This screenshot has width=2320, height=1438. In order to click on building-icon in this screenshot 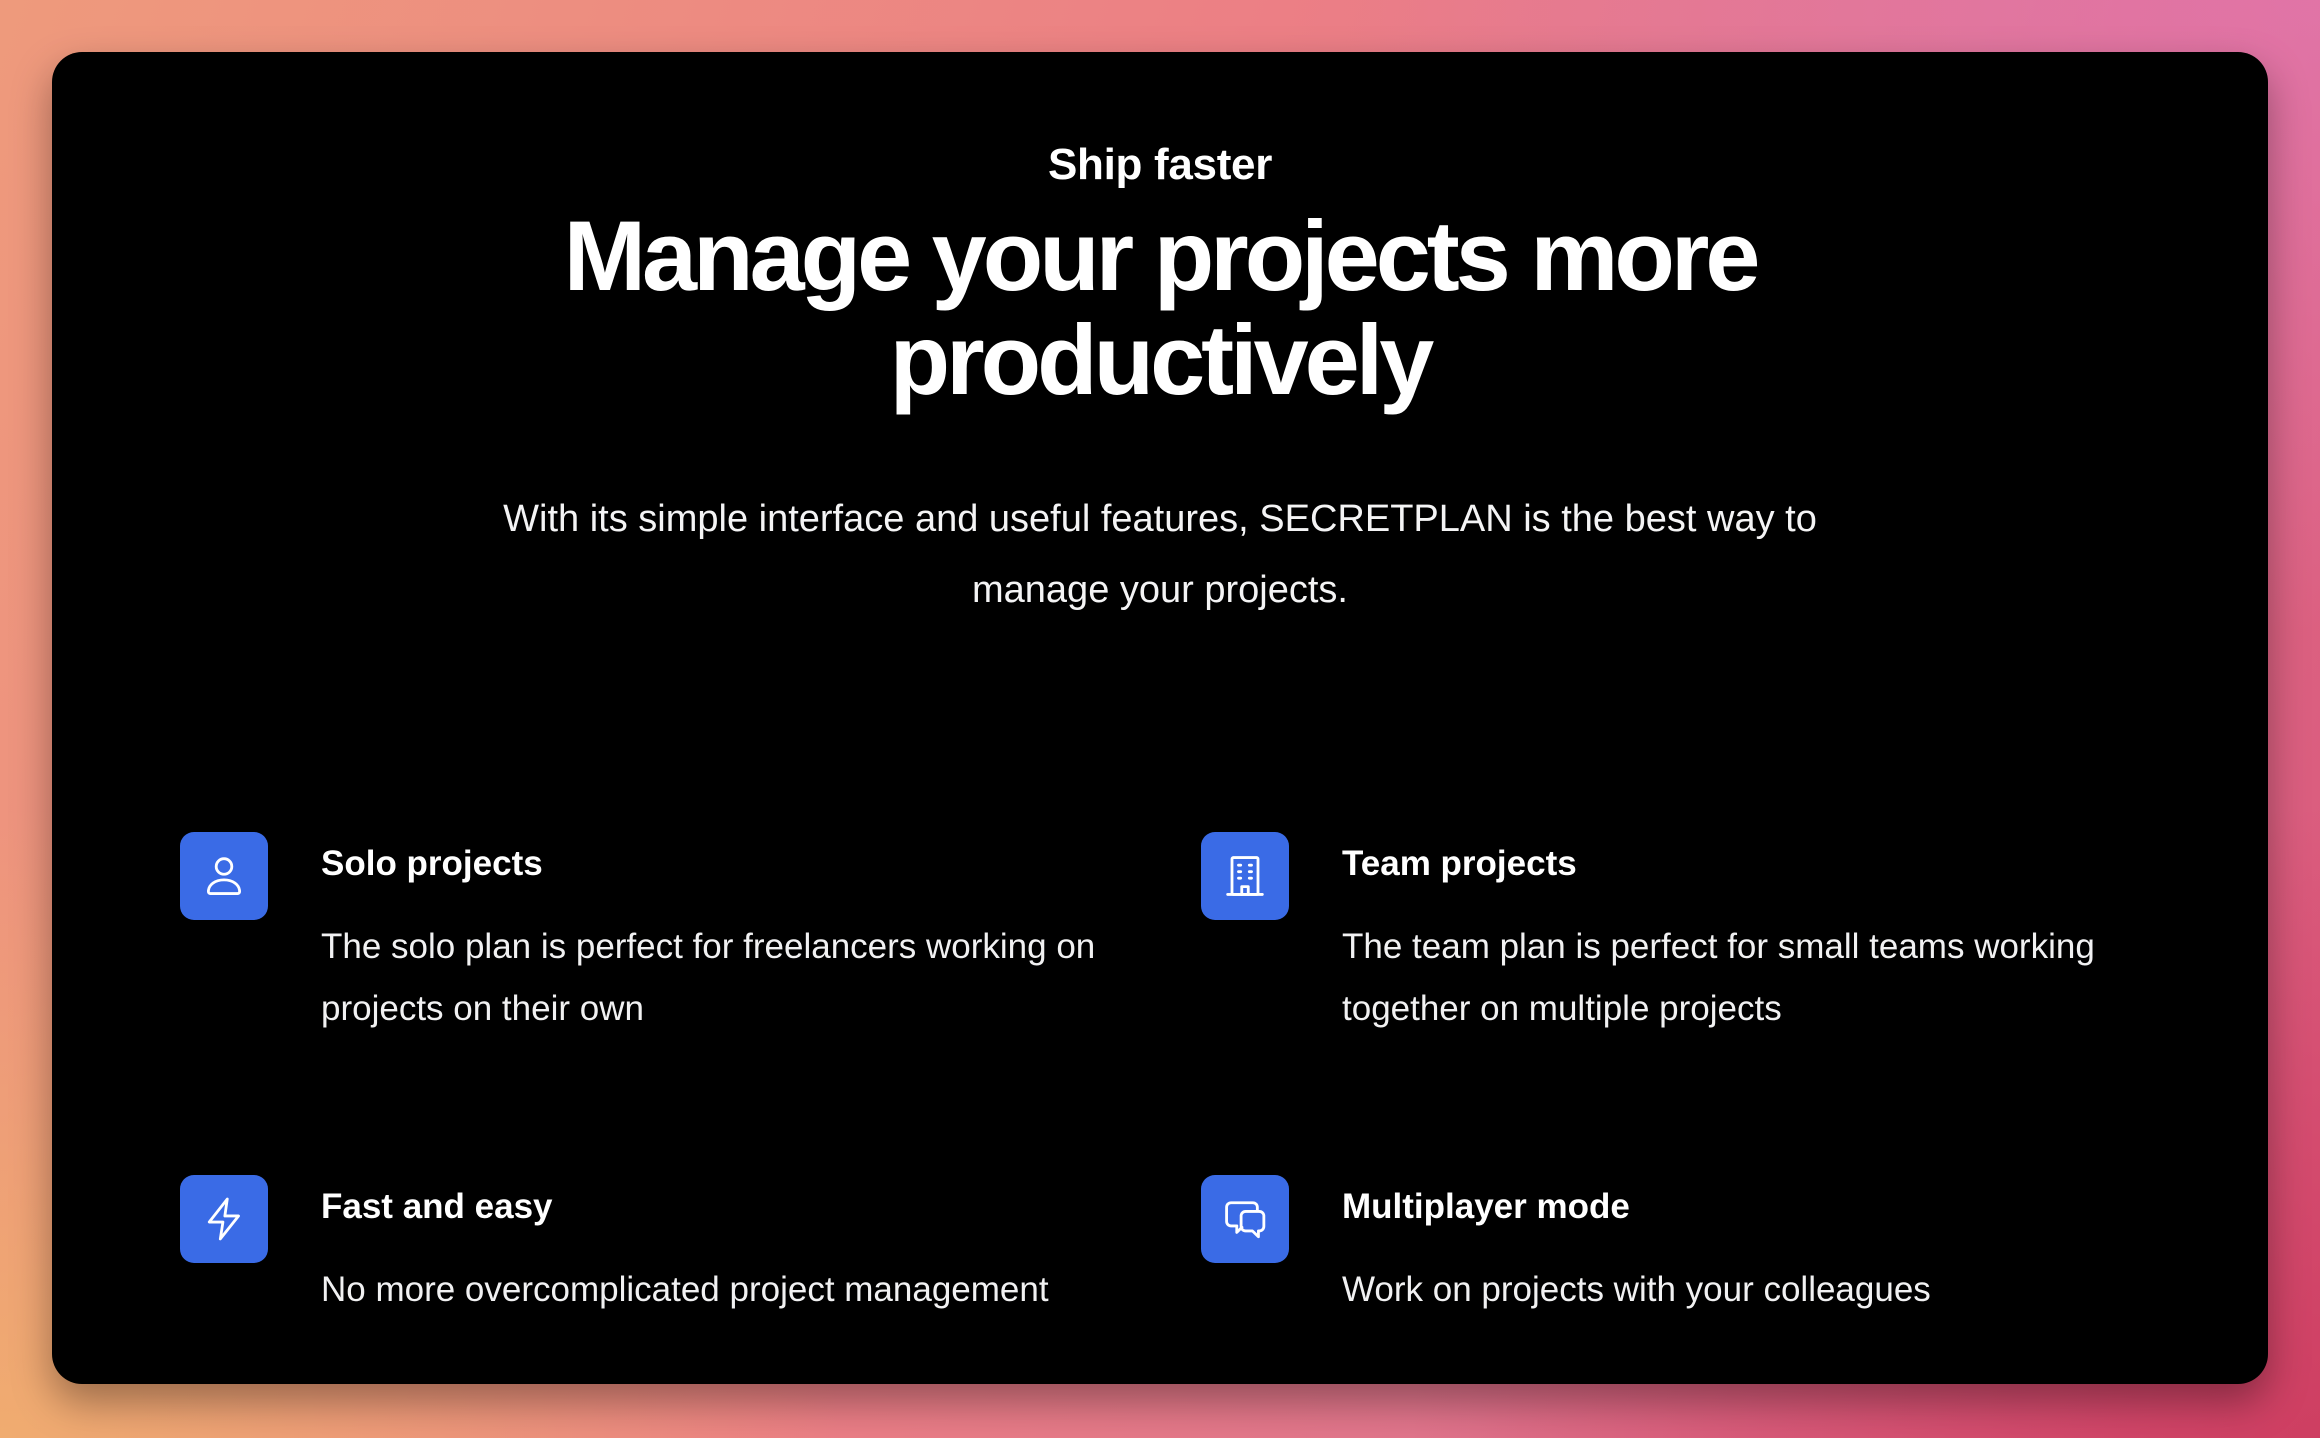, I will do `click(1245, 876)`.